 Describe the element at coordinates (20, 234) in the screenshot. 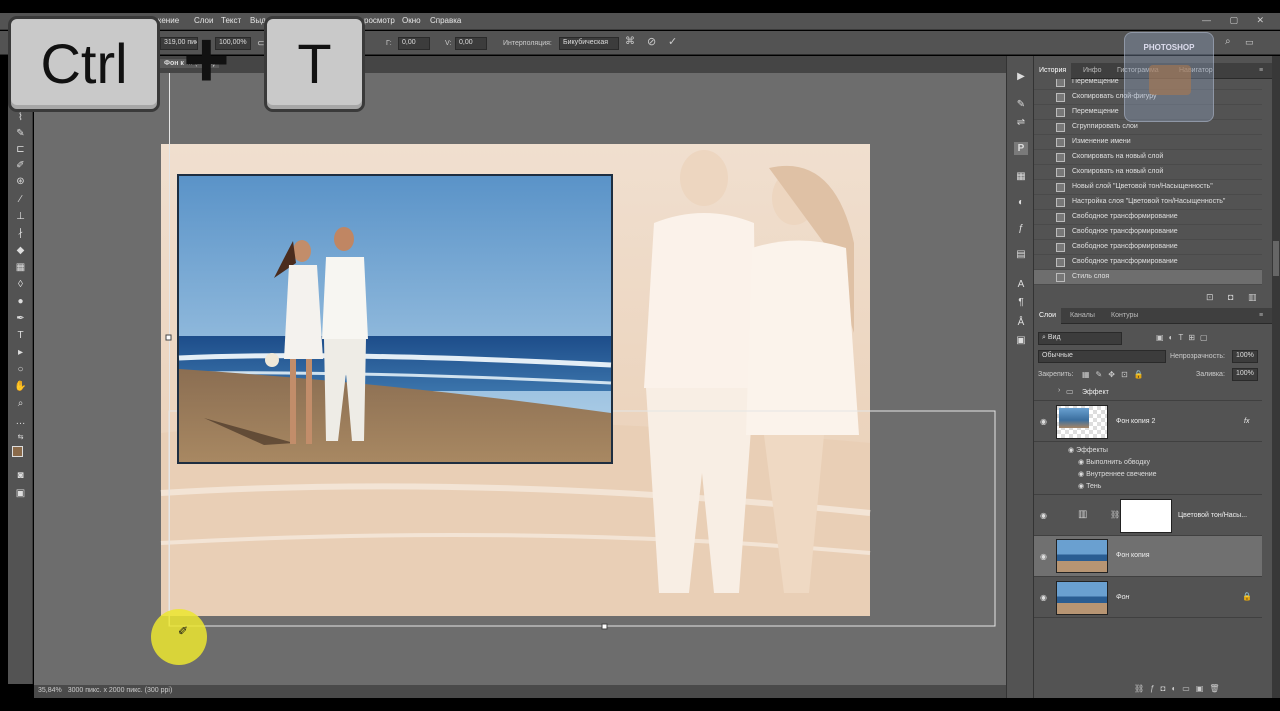

I see `history-brush-icon: ∤` at that location.